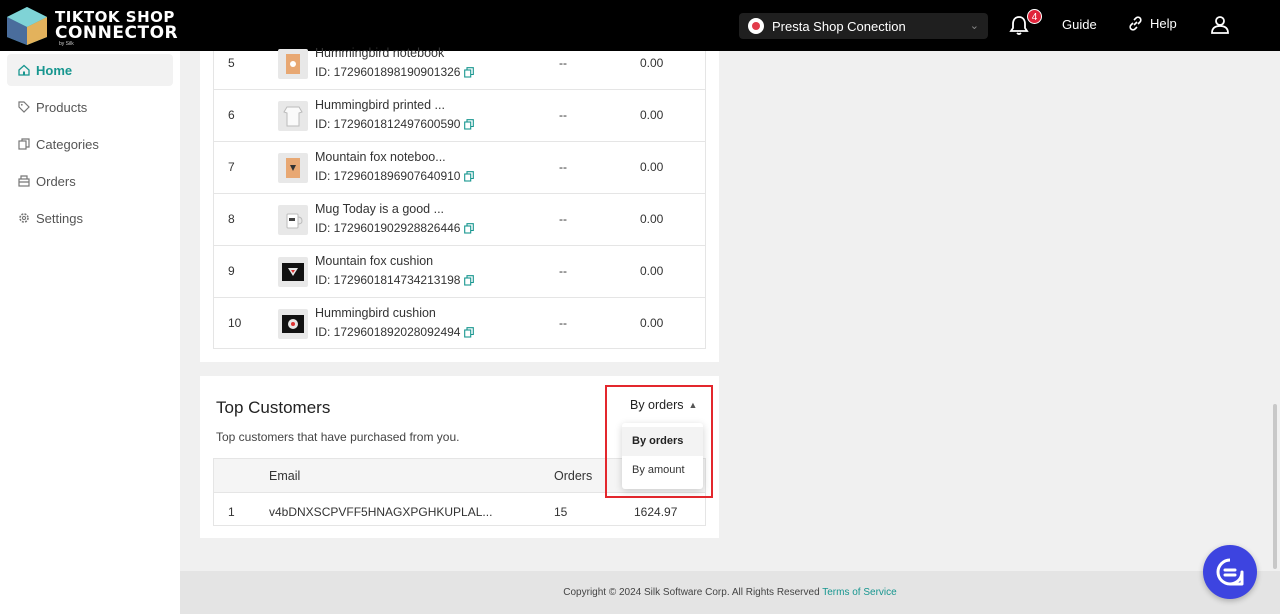  I want to click on row-rank: 5, so click(231, 63).